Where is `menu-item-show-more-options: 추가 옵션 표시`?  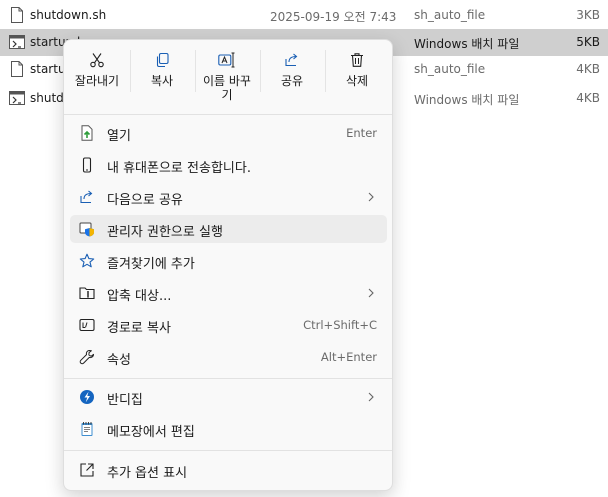 menu-item-show-more-options: 추가 옵션 표시 is located at coordinates (228, 470).